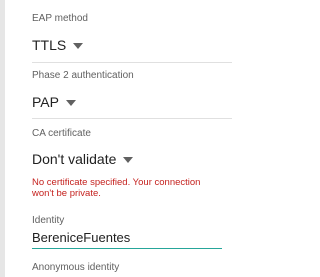 Image resolution: width=320 pixels, height=277 pixels. Describe the element at coordinates (60, 18) in the screenshot. I see `eap-method-label: EAP method` at that location.